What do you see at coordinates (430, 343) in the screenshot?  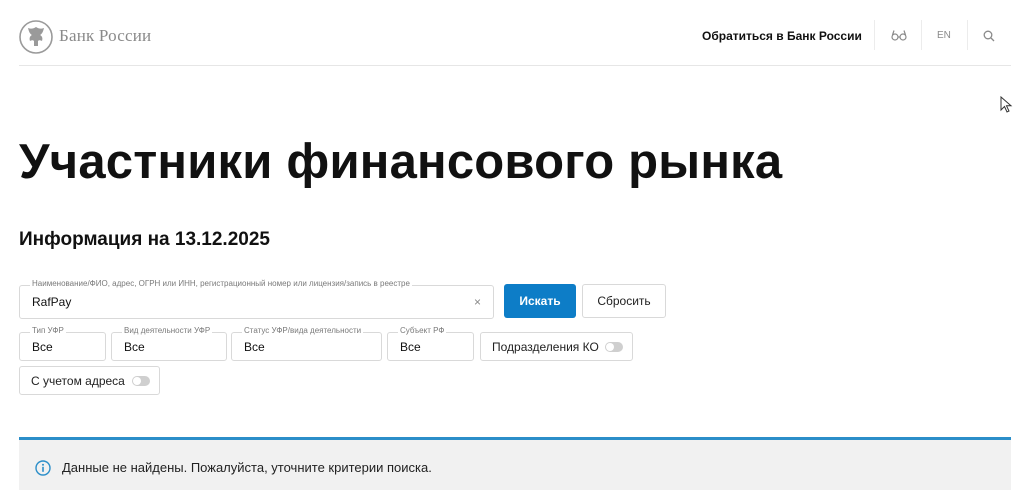 I see `region-select: Субъект РФ Все` at bounding box center [430, 343].